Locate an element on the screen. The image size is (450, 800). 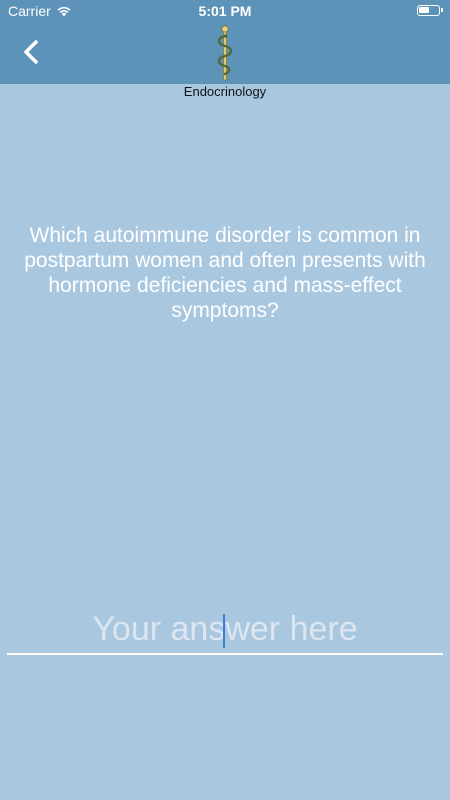
answer-input is located at coordinates (225, 629).